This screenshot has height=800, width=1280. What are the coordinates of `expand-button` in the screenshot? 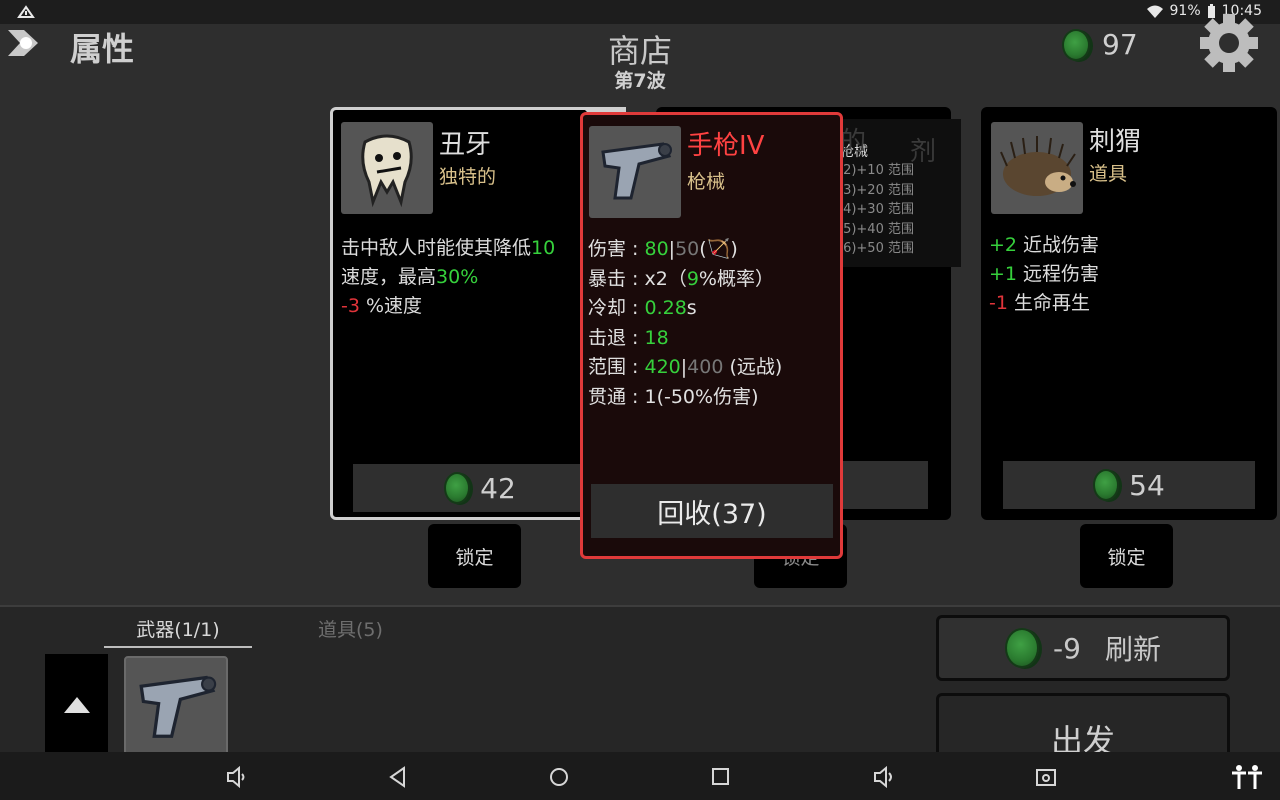 It's located at (76, 705).